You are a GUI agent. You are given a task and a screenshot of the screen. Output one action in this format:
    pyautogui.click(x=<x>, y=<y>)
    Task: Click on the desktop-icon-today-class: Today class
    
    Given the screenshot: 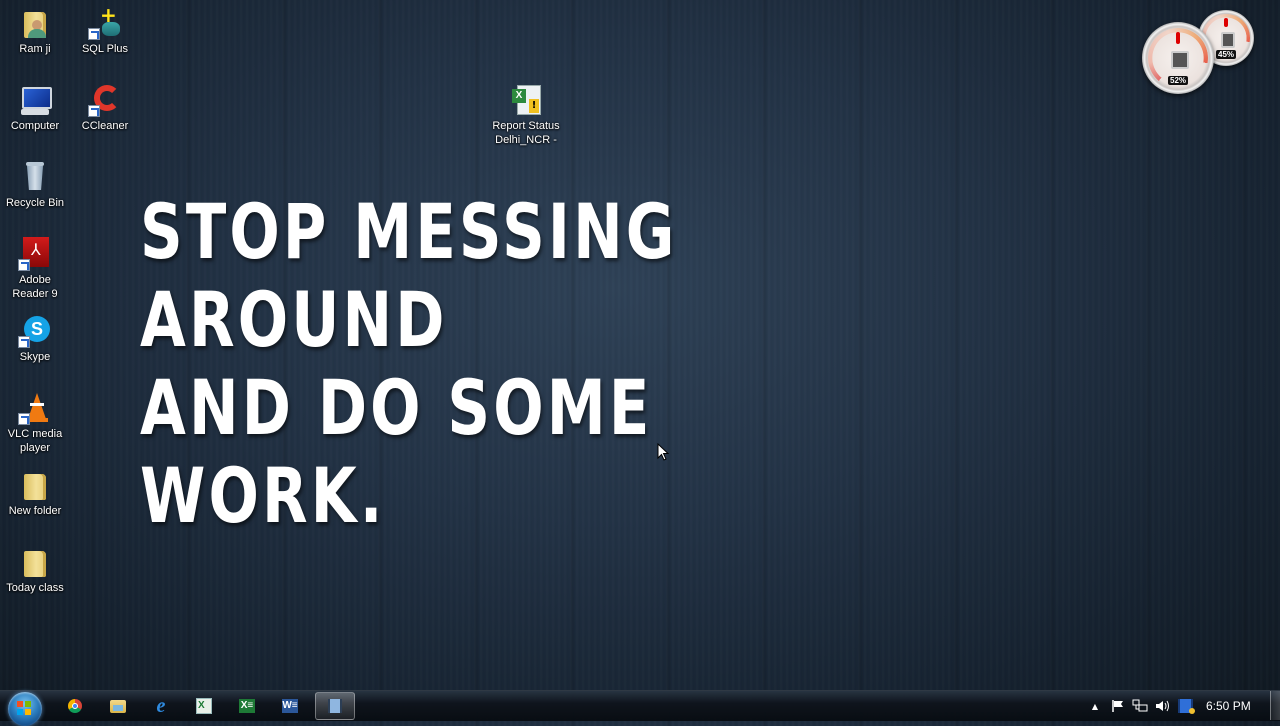 What is the action you would take?
    pyautogui.click(x=35, y=570)
    